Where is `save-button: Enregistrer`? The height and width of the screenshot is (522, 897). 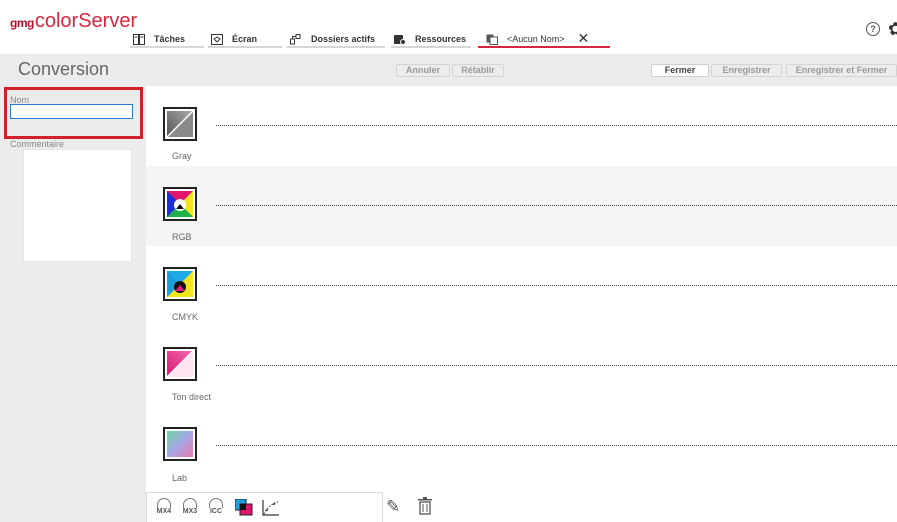 save-button: Enregistrer is located at coordinates (746, 70).